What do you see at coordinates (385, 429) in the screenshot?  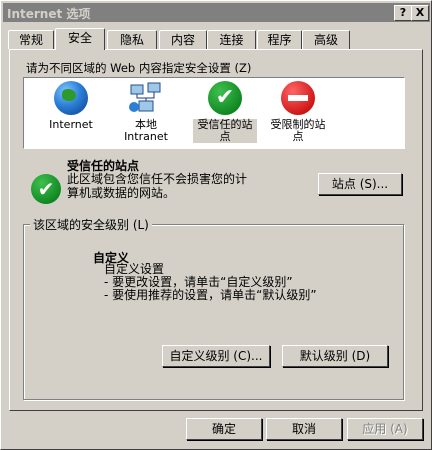 I see `apply-button: 应用 (A)` at bounding box center [385, 429].